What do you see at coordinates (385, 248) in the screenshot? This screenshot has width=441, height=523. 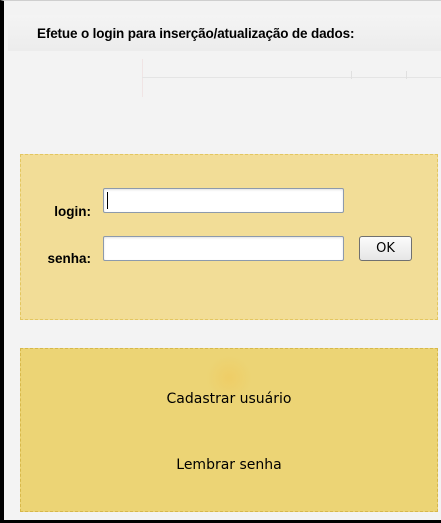 I see `ok-button: OK` at bounding box center [385, 248].